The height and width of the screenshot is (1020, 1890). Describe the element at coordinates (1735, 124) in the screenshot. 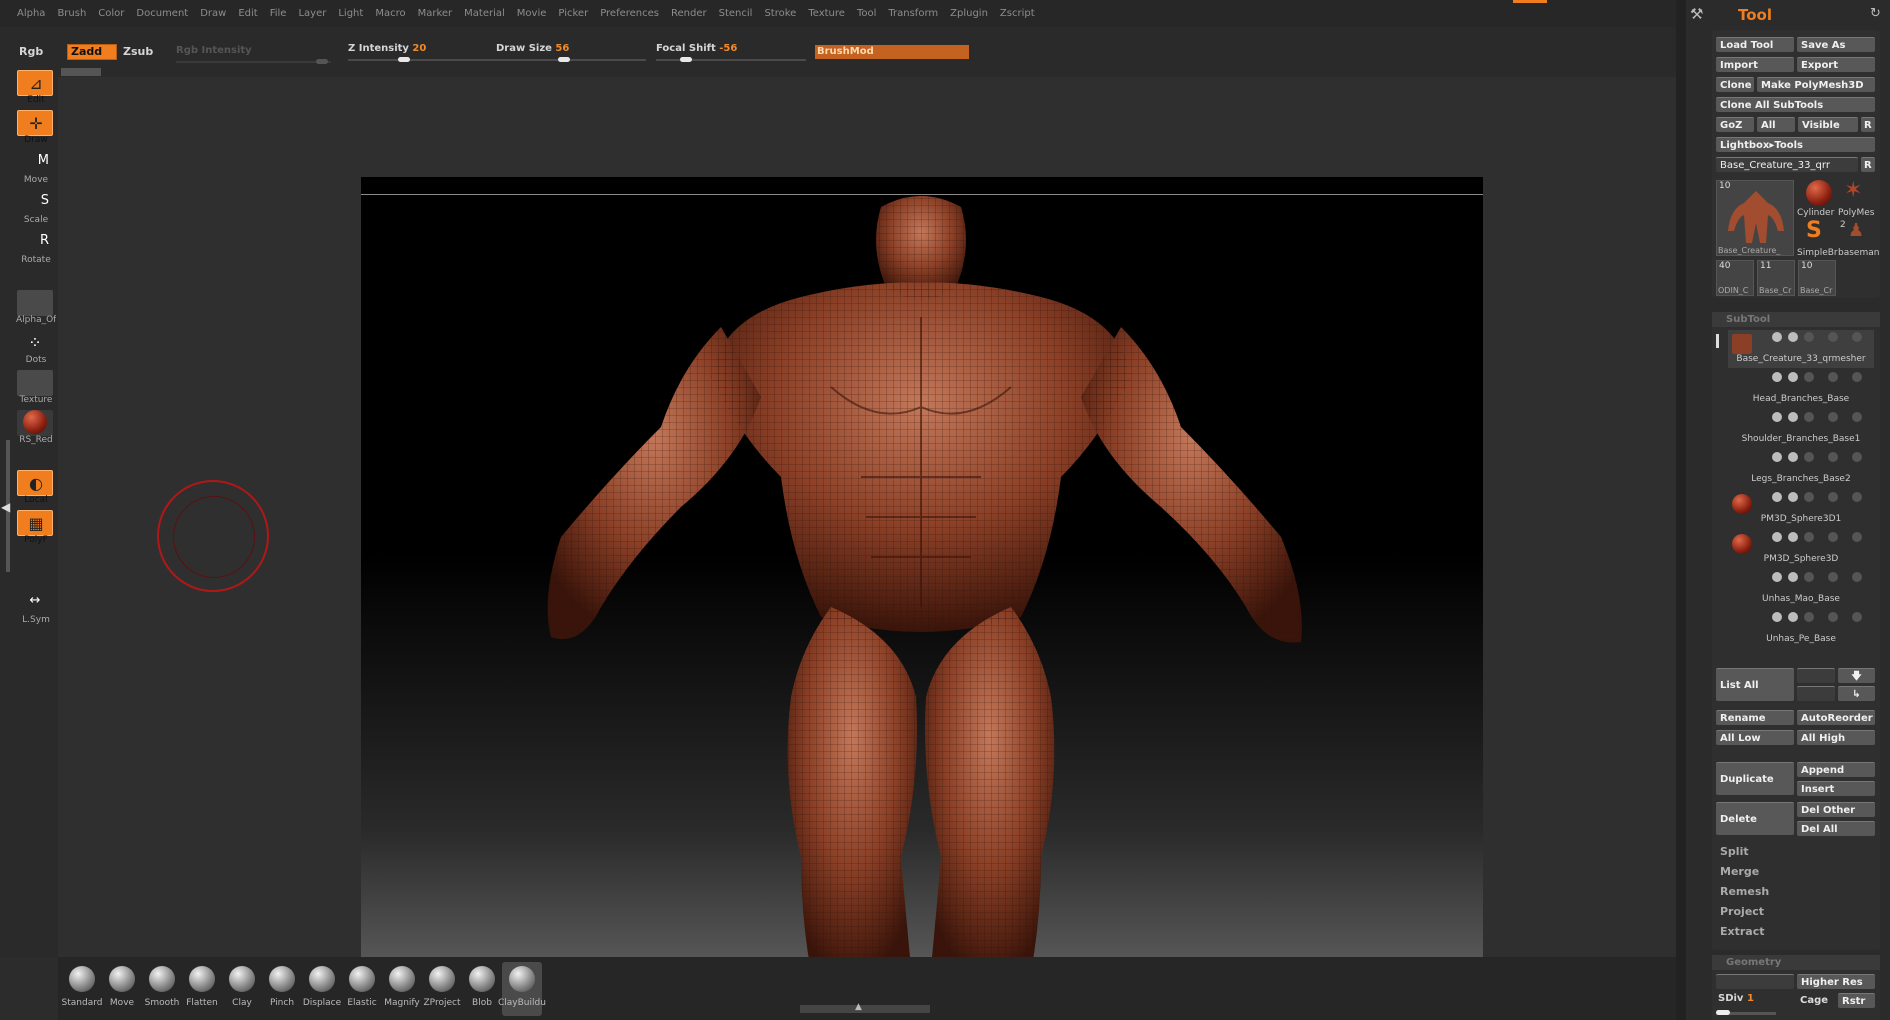

I see `goz-button: GoZ` at that location.